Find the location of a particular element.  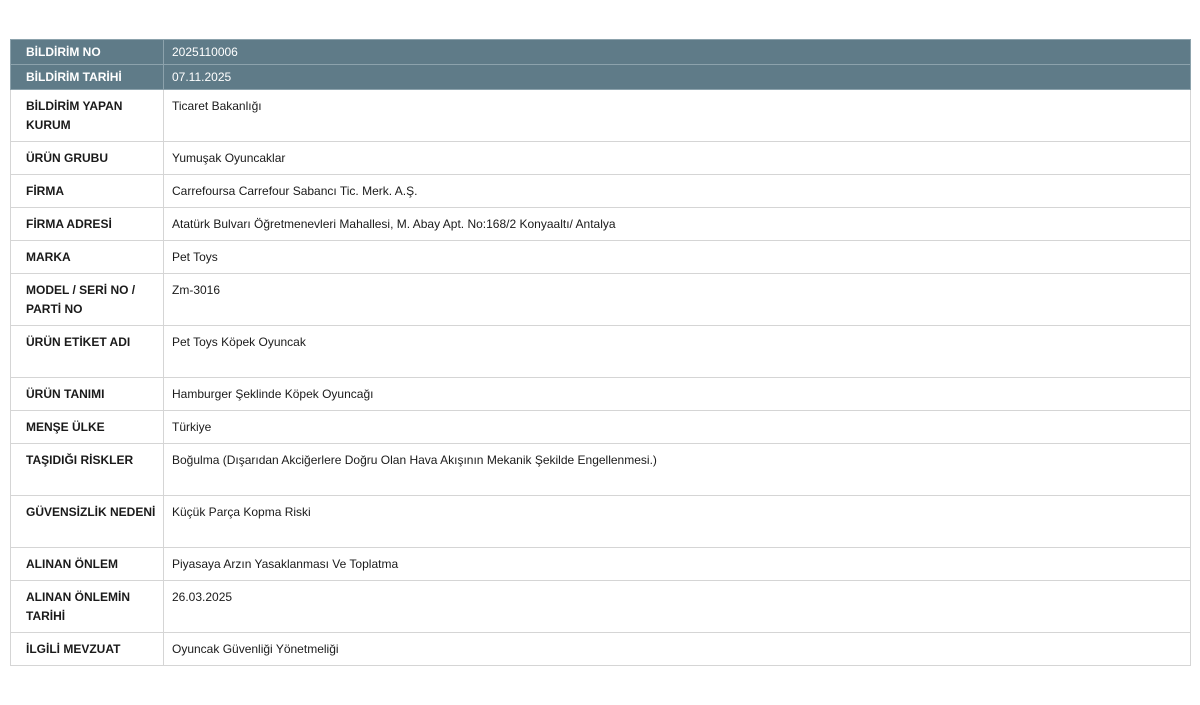

row-measure-date: ALINAN ÖNLEMİN TARİHİ 26.03.2025 is located at coordinates (600, 606).